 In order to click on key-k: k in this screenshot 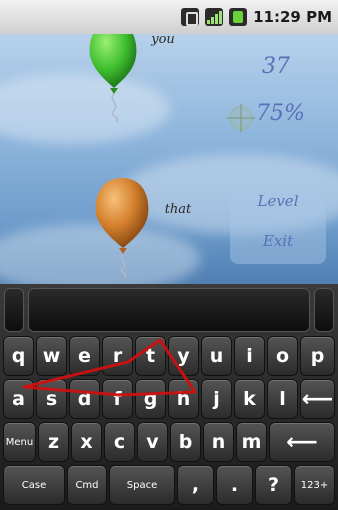, I will do `click(249, 399)`.